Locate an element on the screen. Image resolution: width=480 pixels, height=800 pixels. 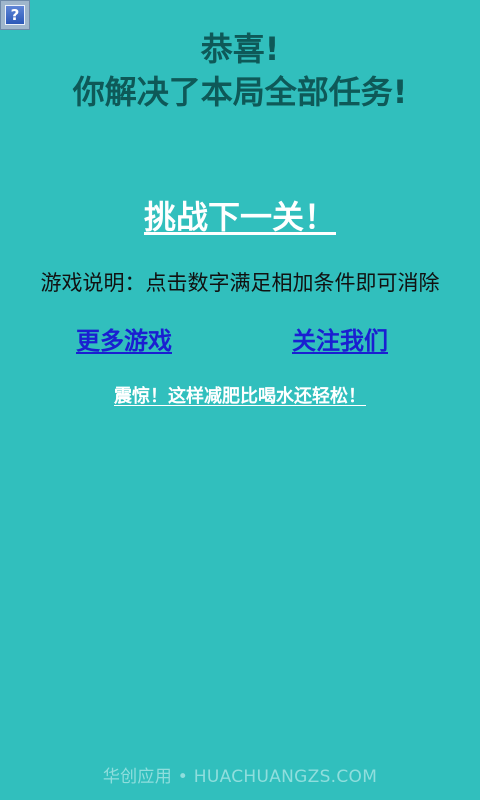
follow-us-link: 关注我们 is located at coordinates (340, 341).